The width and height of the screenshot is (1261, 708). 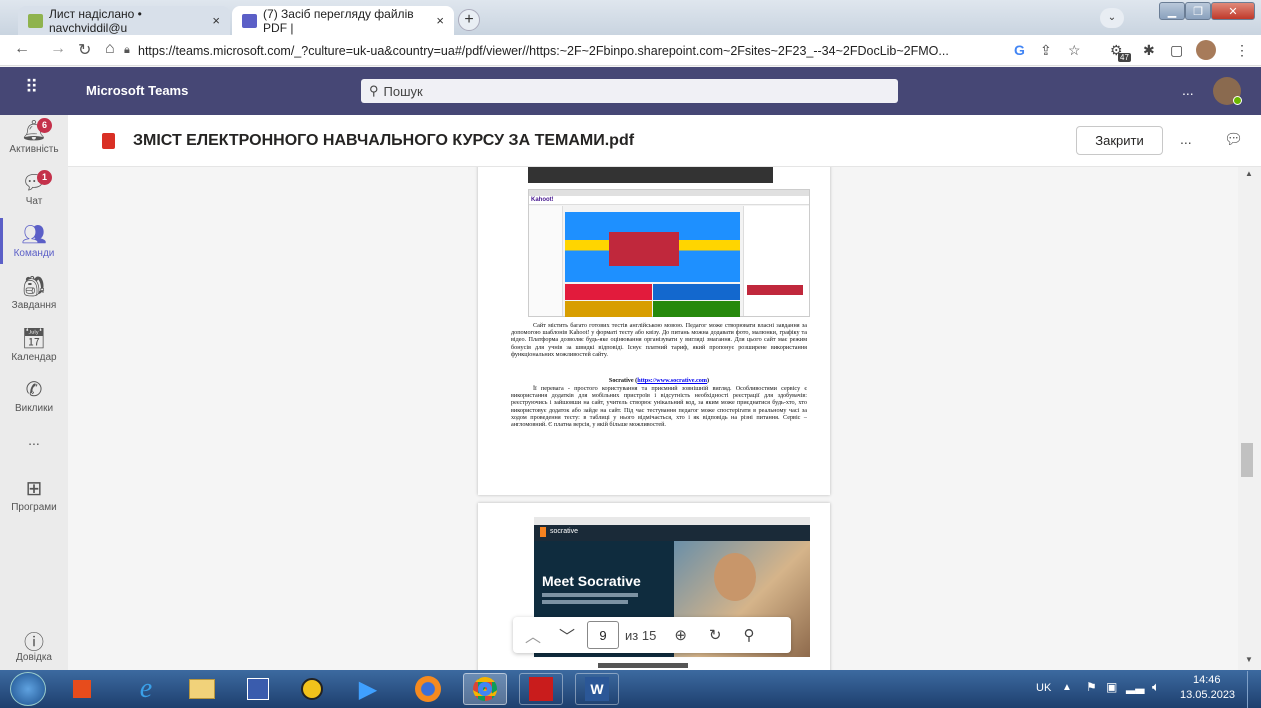 I want to click on back-icon: ←, so click(x=22, y=49).